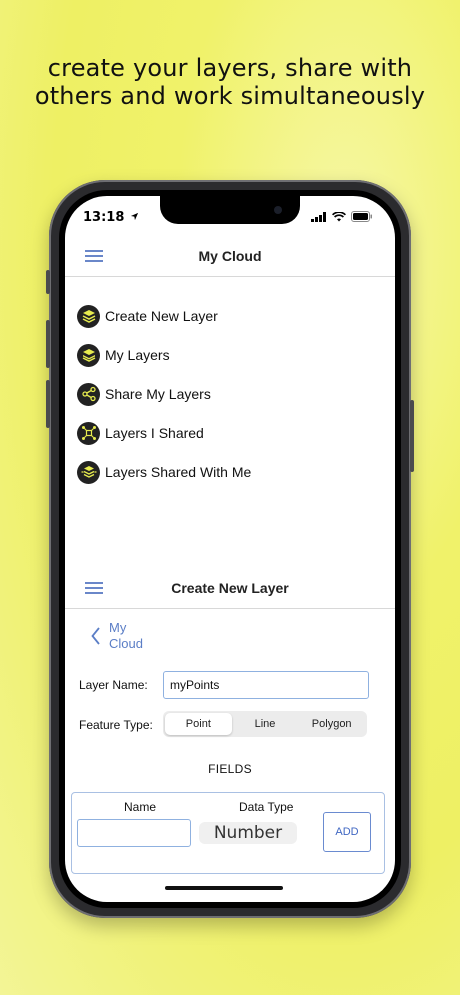  Describe the element at coordinates (412, 436) in the screenshot. I see `power-button` at that location.